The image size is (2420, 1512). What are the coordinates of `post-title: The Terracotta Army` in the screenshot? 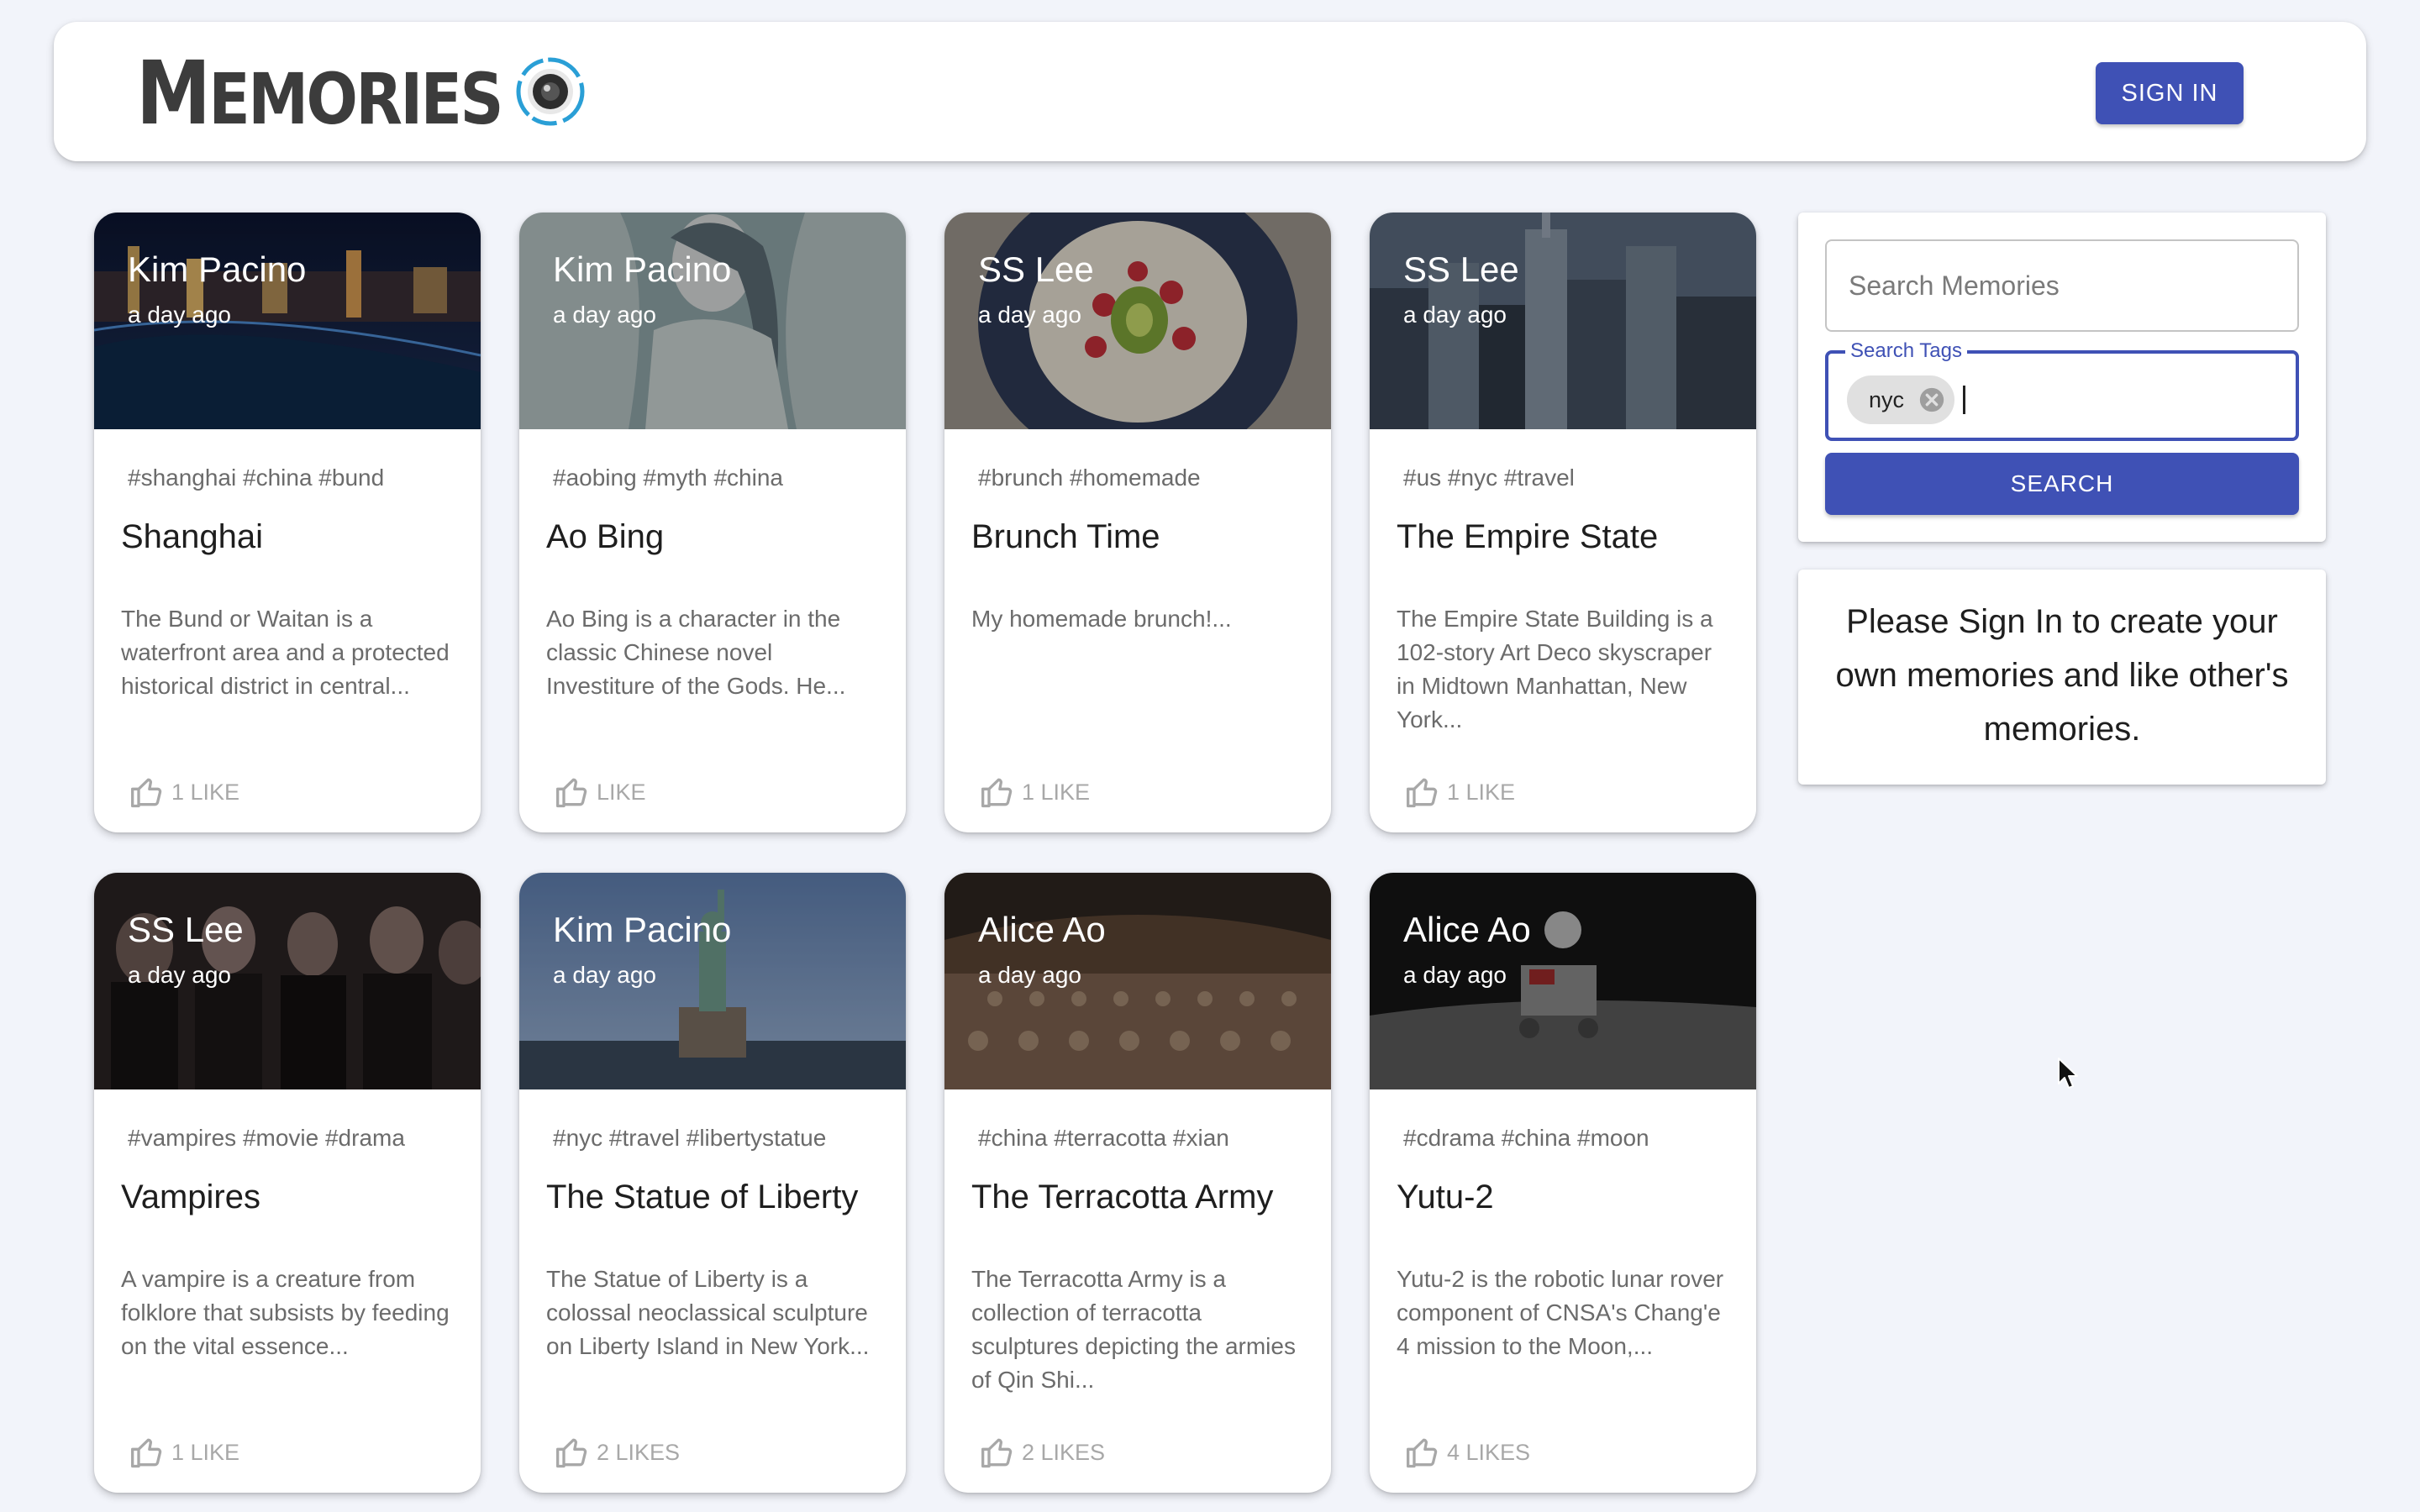 It's located at (1122, 1197).